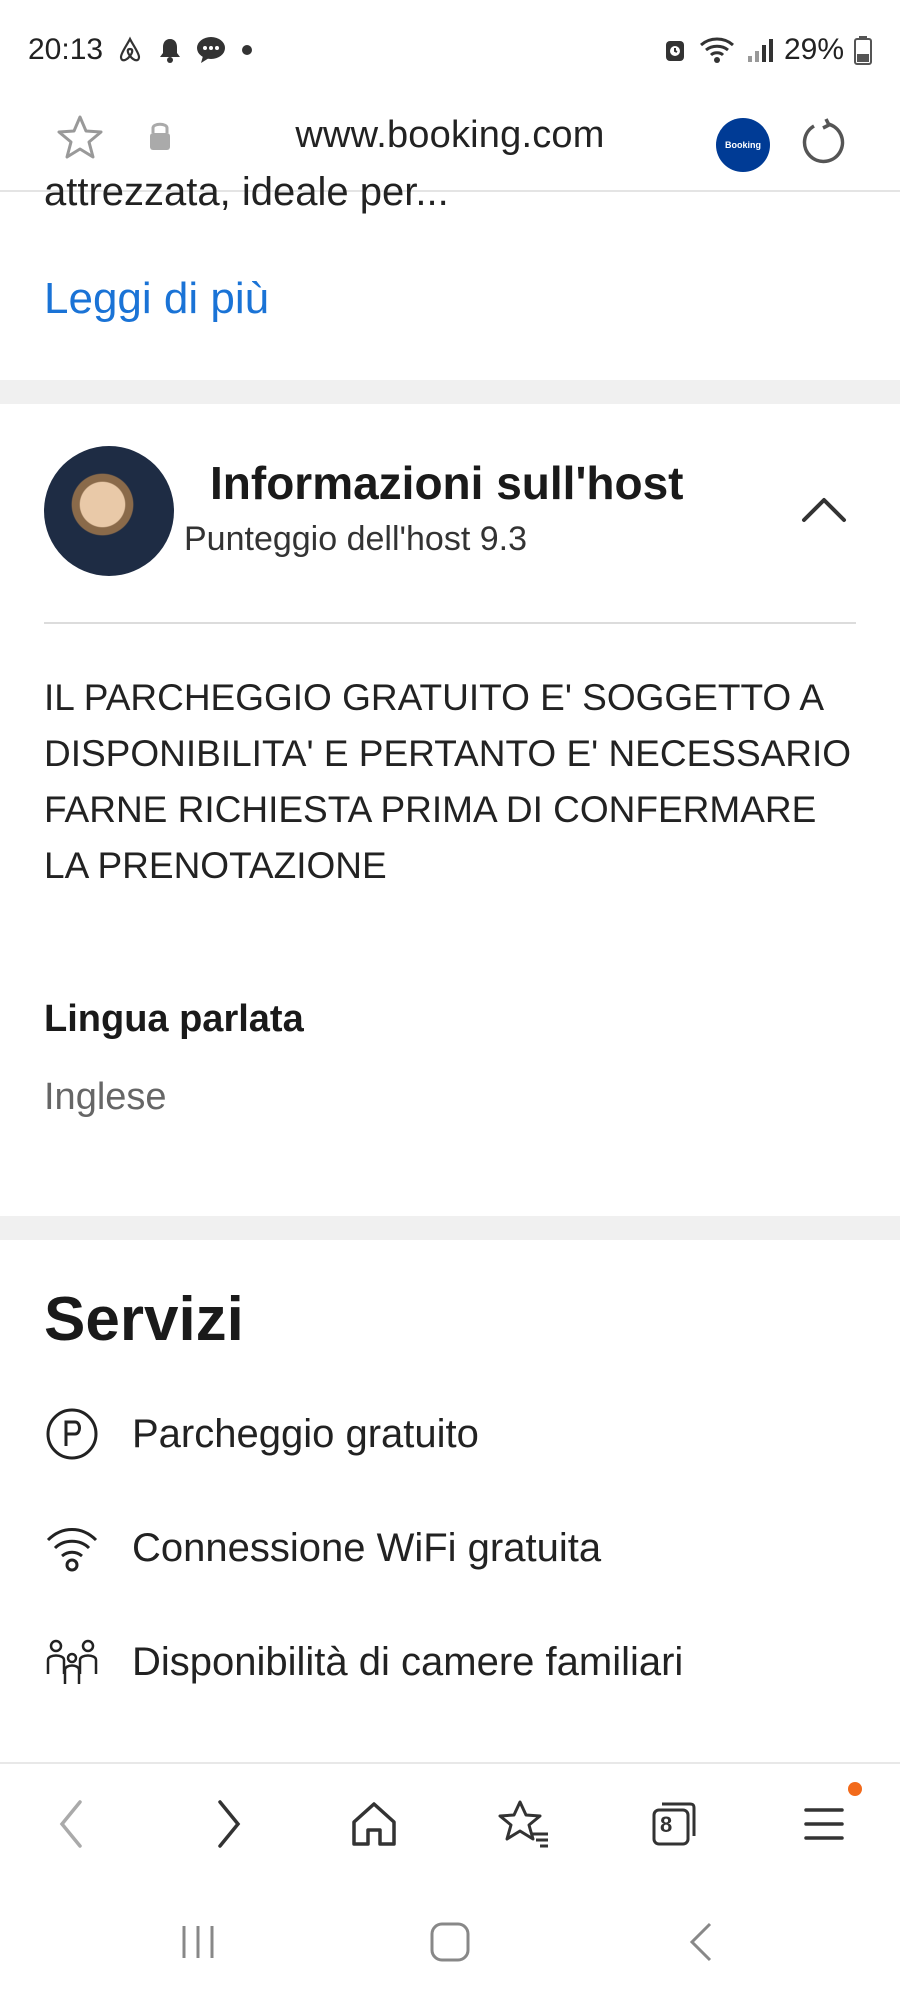 The height and width of the screenshot is (2000, 900). I want to click on dot-icon, so click(247, 50).